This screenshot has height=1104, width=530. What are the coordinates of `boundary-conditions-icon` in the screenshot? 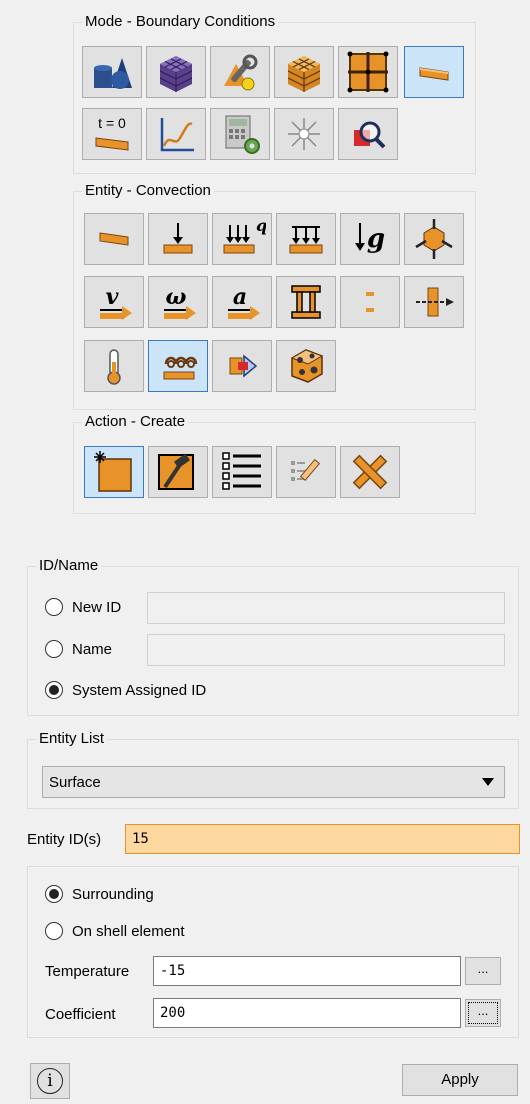 It's located at (434, 74).